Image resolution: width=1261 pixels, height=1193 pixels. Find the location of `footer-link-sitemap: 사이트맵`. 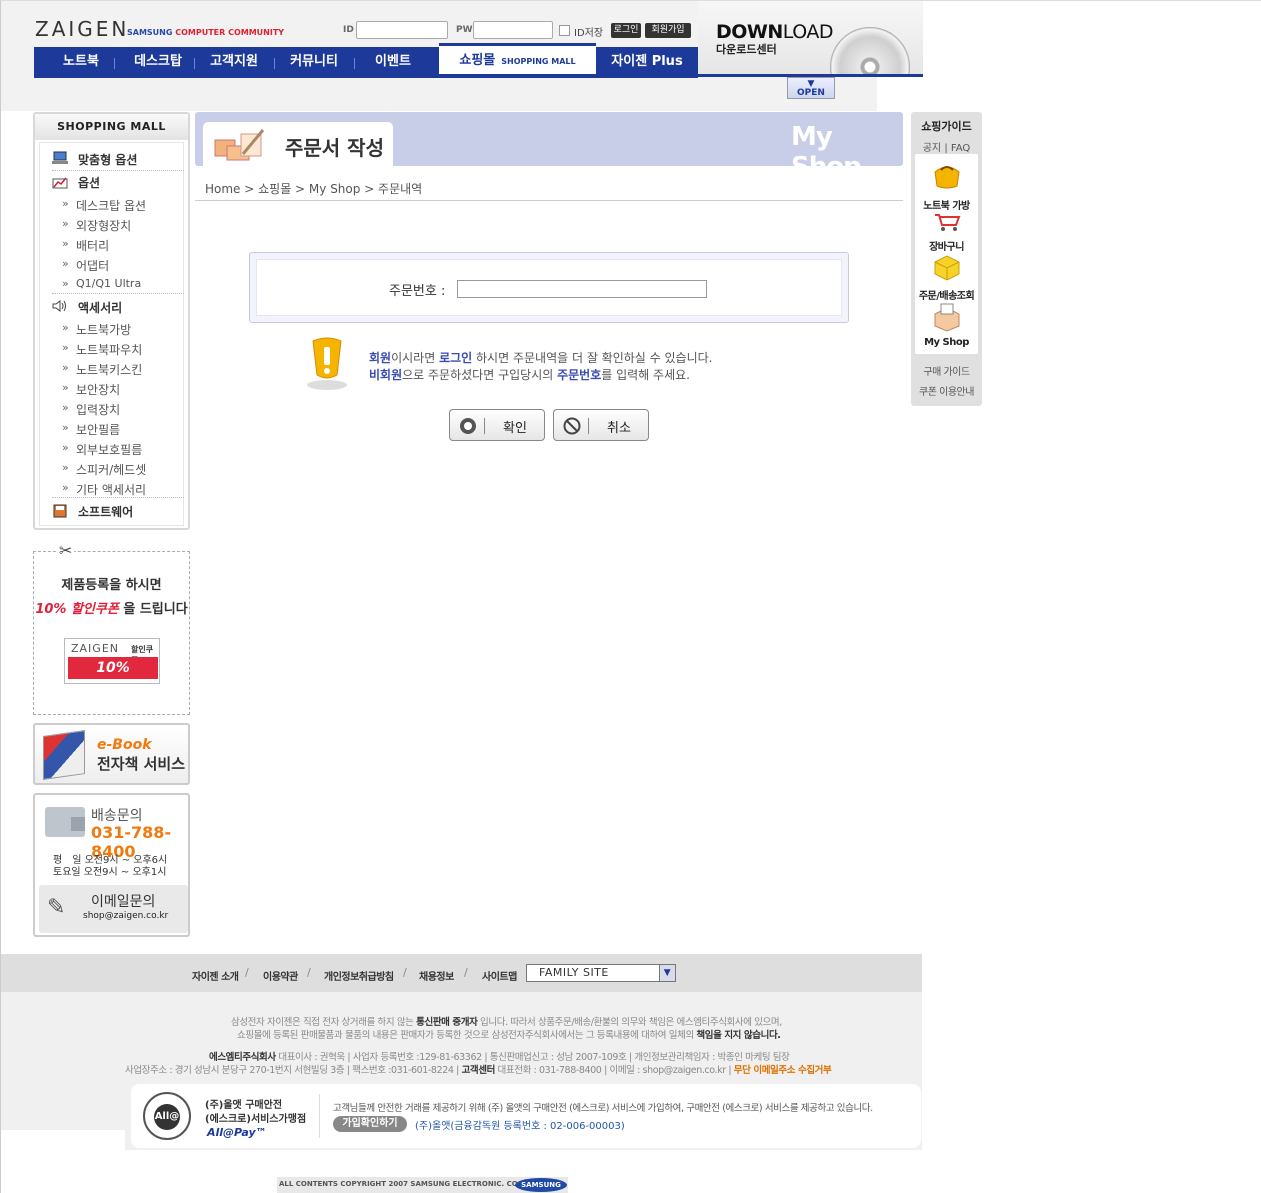

footer-link-sitemap: 사이트맵 is located at coordinates (499, 975).